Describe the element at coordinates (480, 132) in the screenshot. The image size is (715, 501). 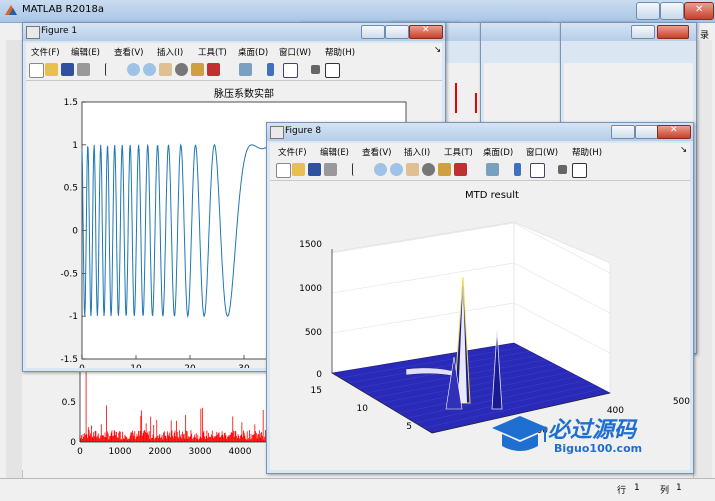
I see `figure8-title-bar: Figure 8 ✕` at that location.